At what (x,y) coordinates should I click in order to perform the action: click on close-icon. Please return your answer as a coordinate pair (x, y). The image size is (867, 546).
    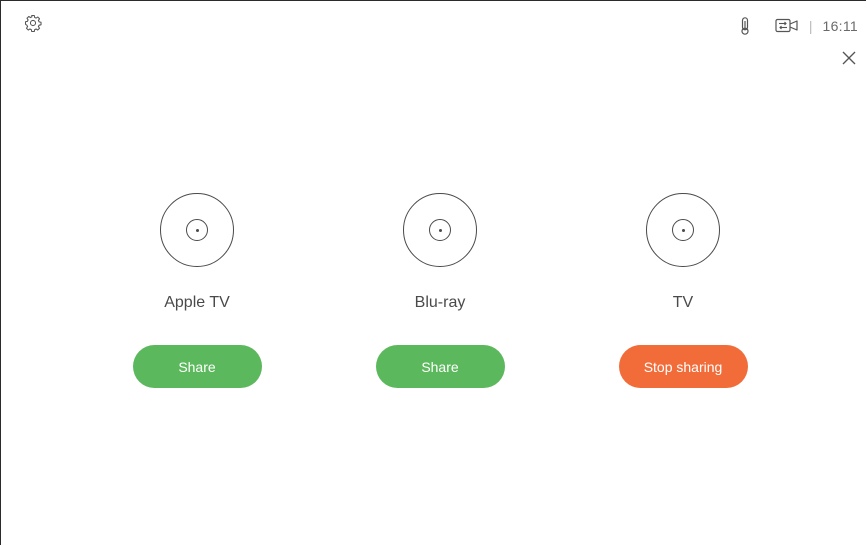
    Looking at the image, I should click on (849, 58).